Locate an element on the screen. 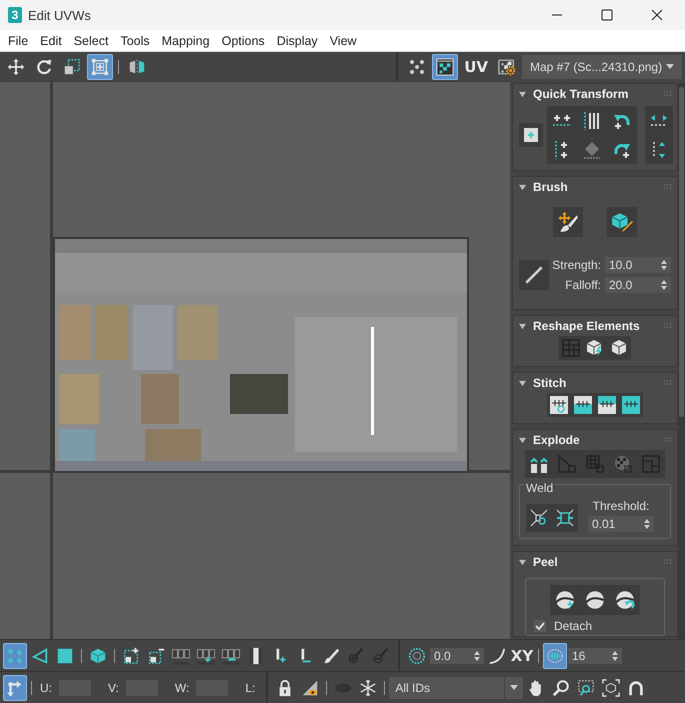 This screenshot has width=685, height=703. detach-label: Detach is located at coordinates (573, 626).